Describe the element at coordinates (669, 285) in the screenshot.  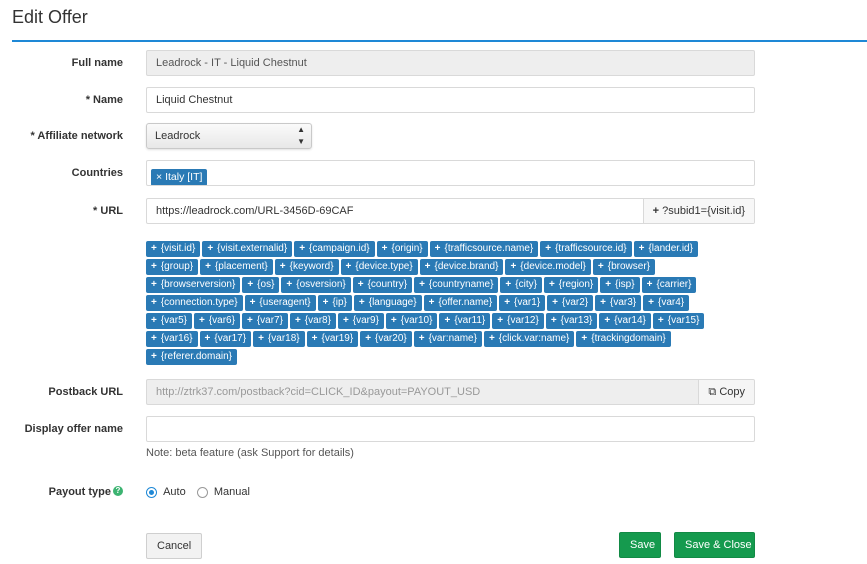
I see `macro-token: + {carrier}` at that location.